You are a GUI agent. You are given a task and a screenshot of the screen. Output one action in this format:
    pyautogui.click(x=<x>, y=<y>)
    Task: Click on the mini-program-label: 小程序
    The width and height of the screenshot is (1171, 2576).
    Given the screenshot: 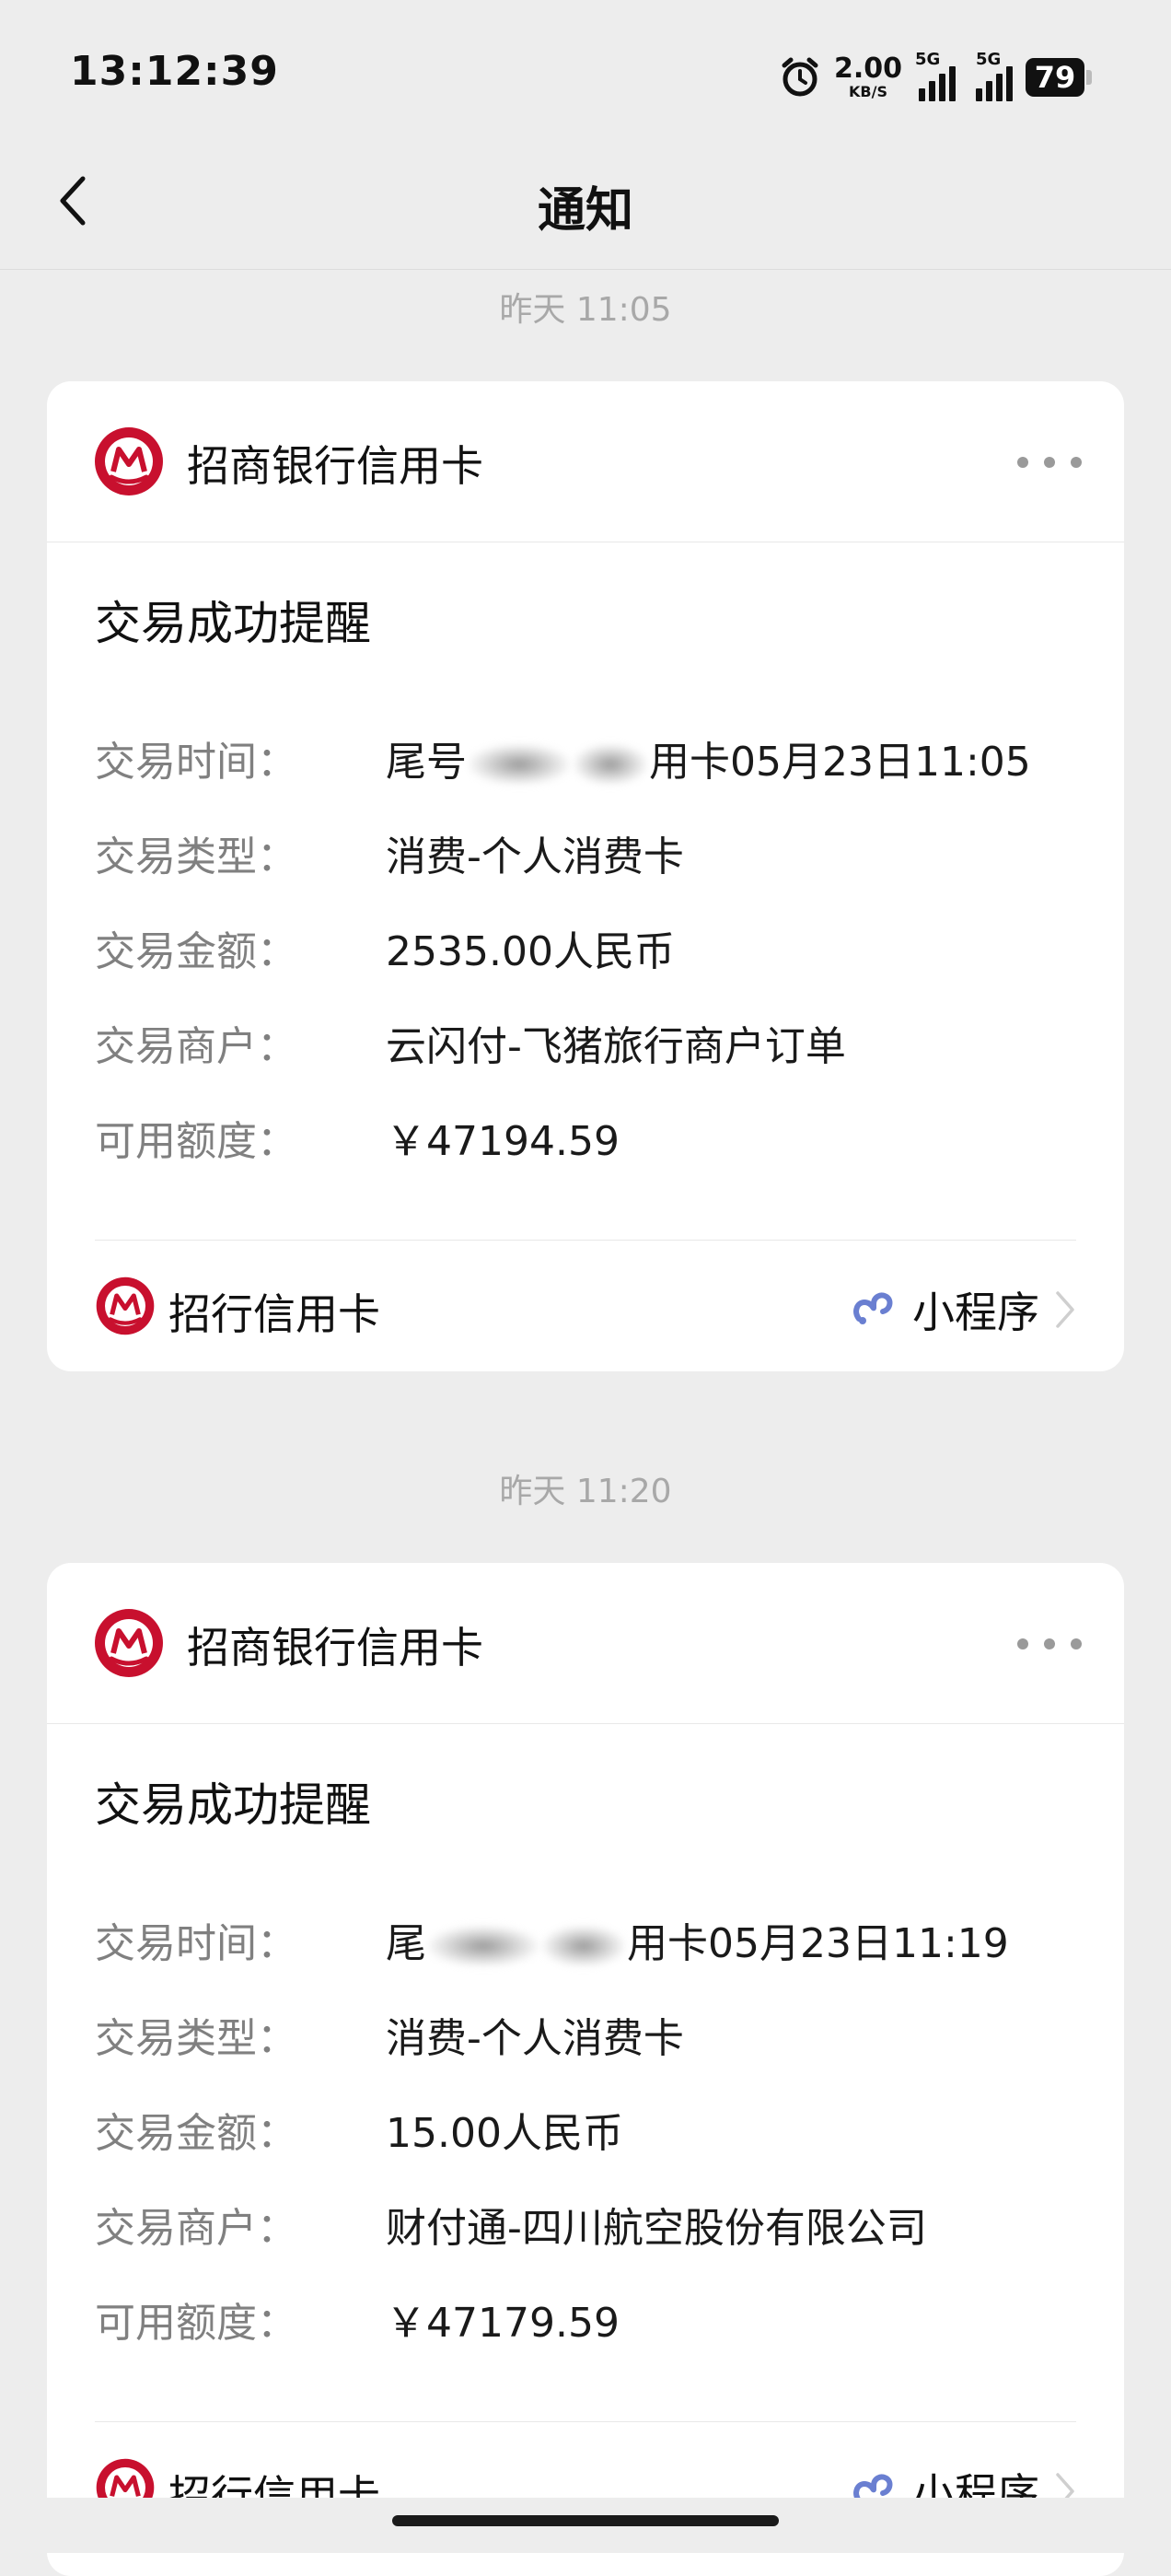 What is the action you would take?
    pyautogui.click(x=975, y=1312)
    